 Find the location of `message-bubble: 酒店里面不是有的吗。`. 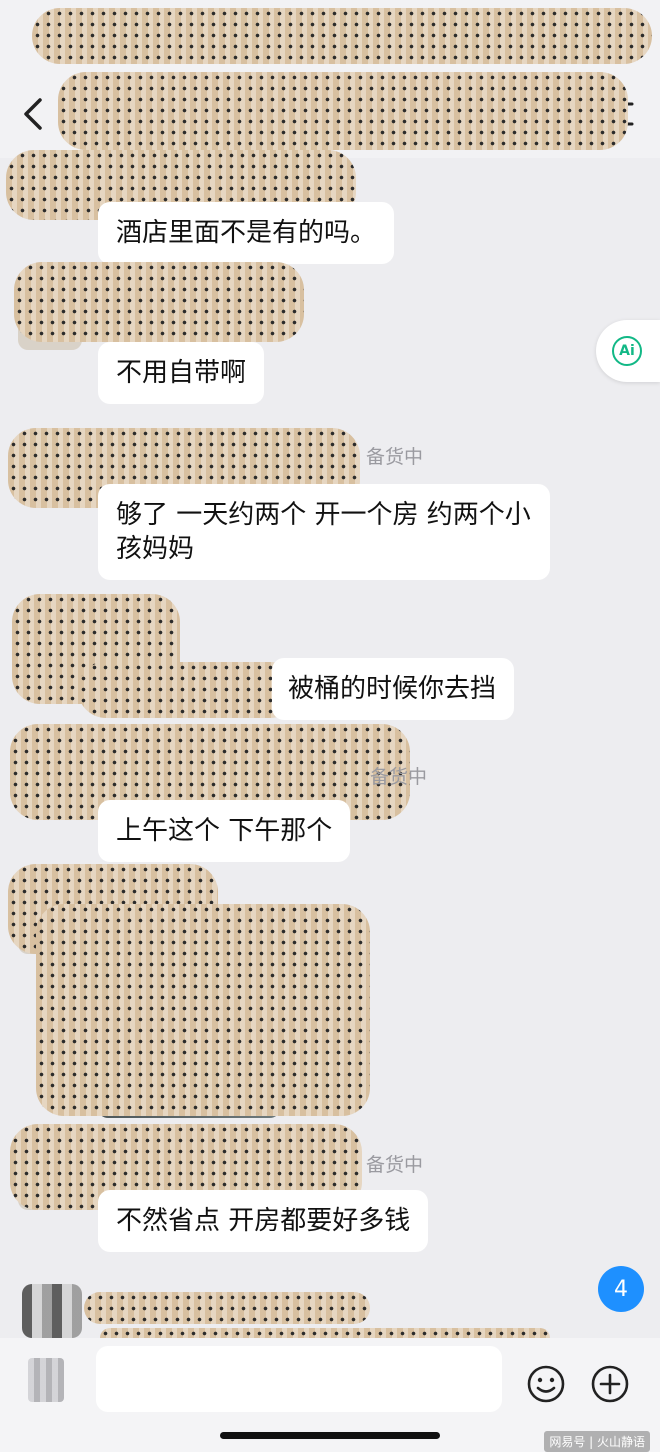

message-bubble: 酒店里面不是有的吗。 is located at coordinates (246, 233).